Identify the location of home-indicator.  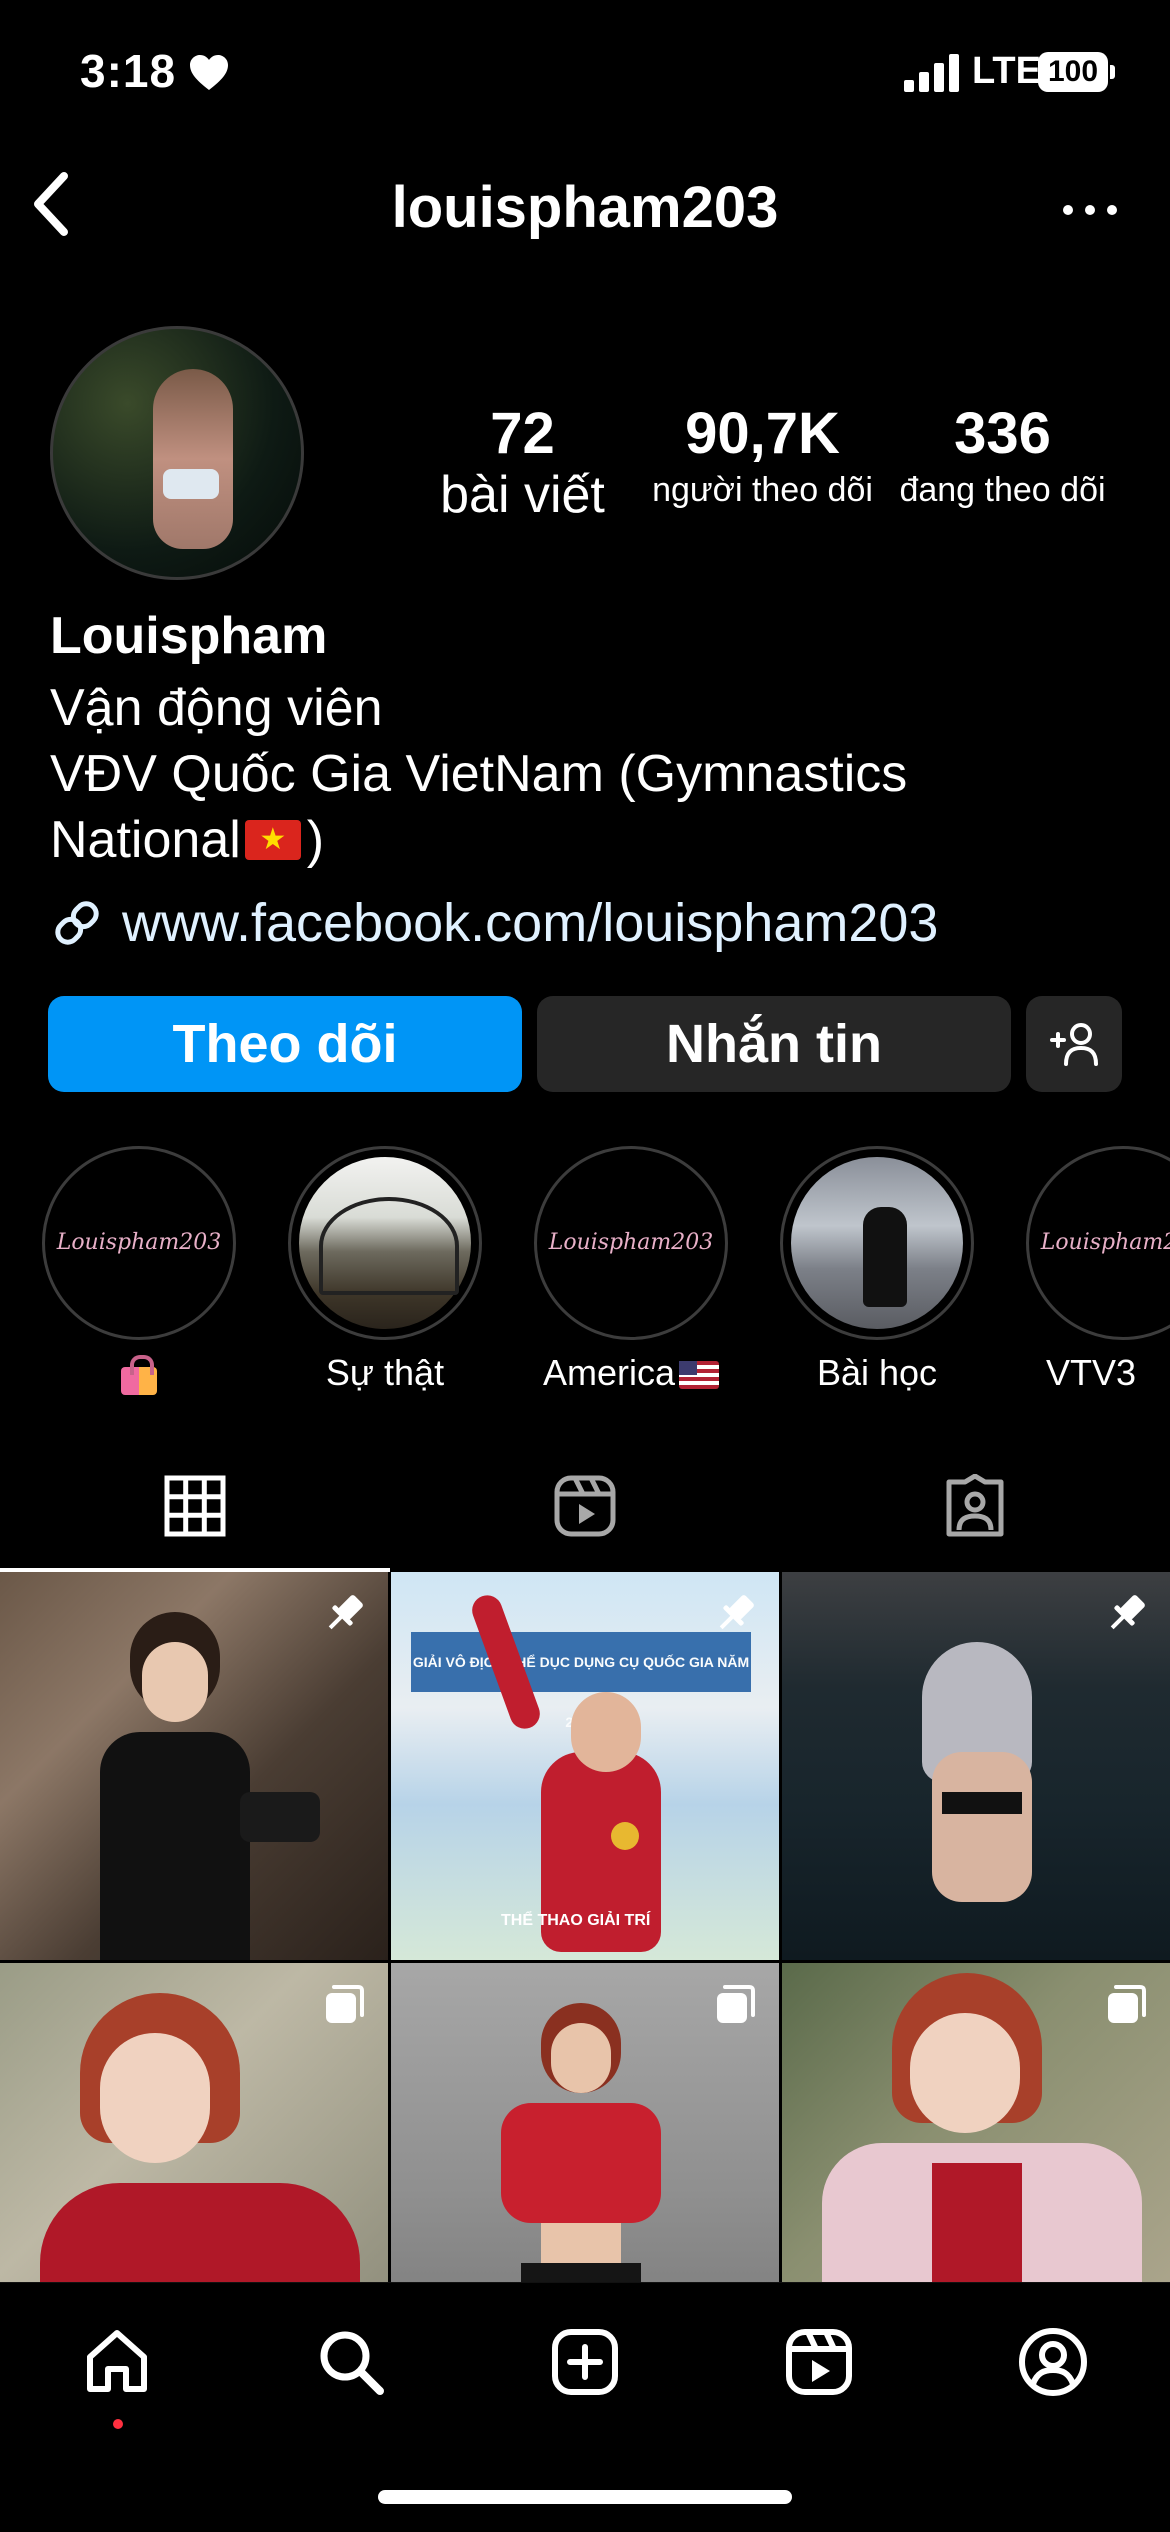
(585, 2497).